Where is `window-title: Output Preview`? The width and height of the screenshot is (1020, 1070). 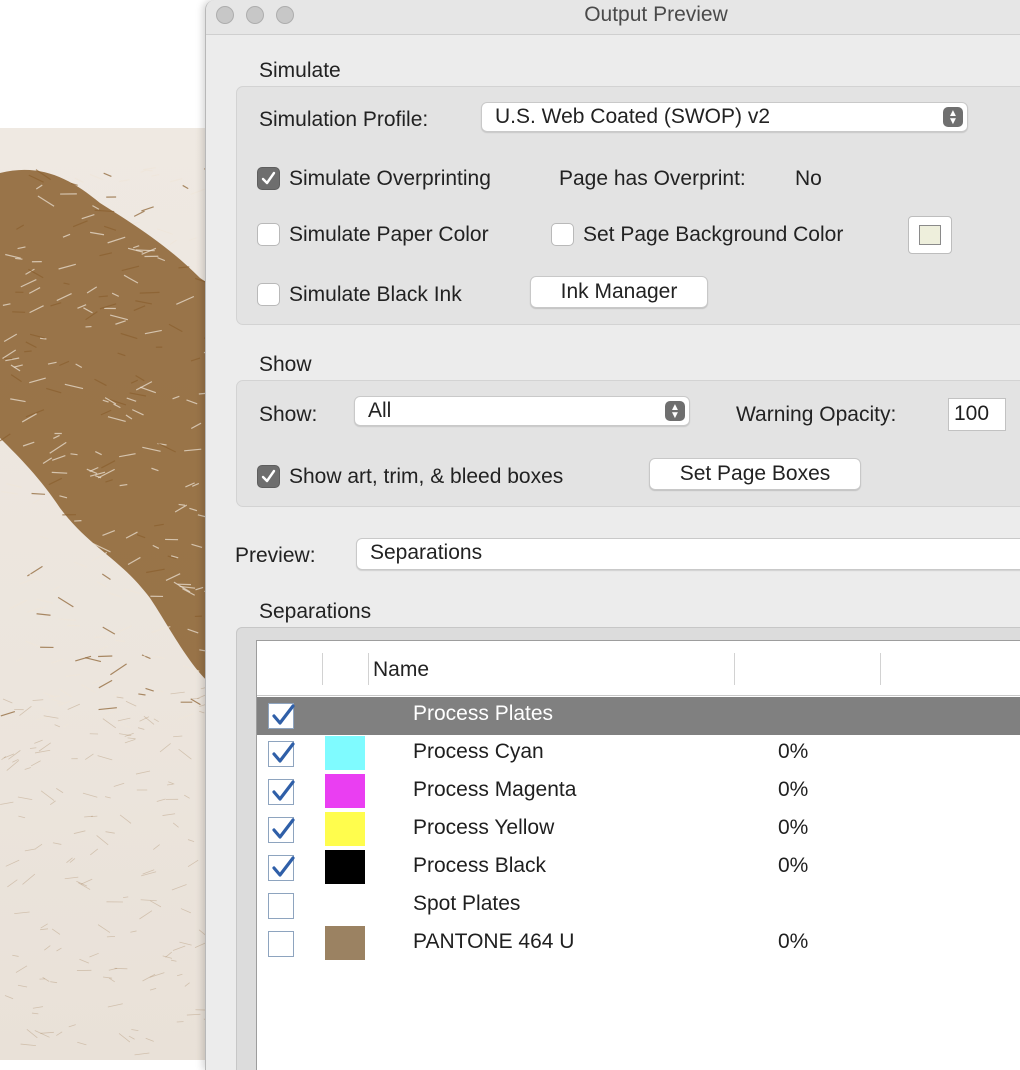
window-title: Output Preview is located at coordinates (613, 15).